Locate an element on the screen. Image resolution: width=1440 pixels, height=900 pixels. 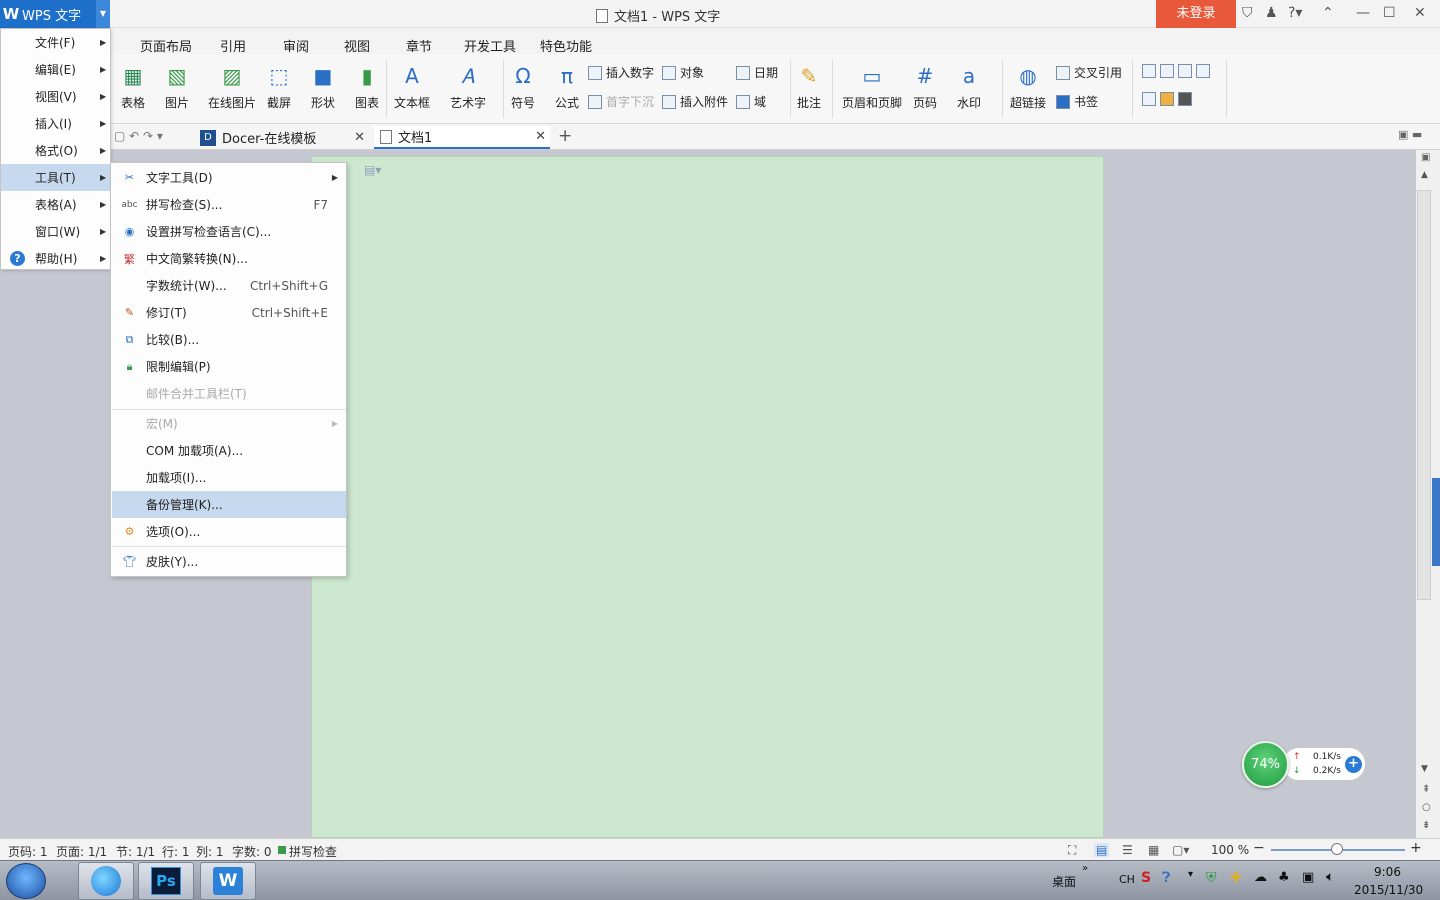
zoom-out-icon: − is located at coordinates (1259, 848).